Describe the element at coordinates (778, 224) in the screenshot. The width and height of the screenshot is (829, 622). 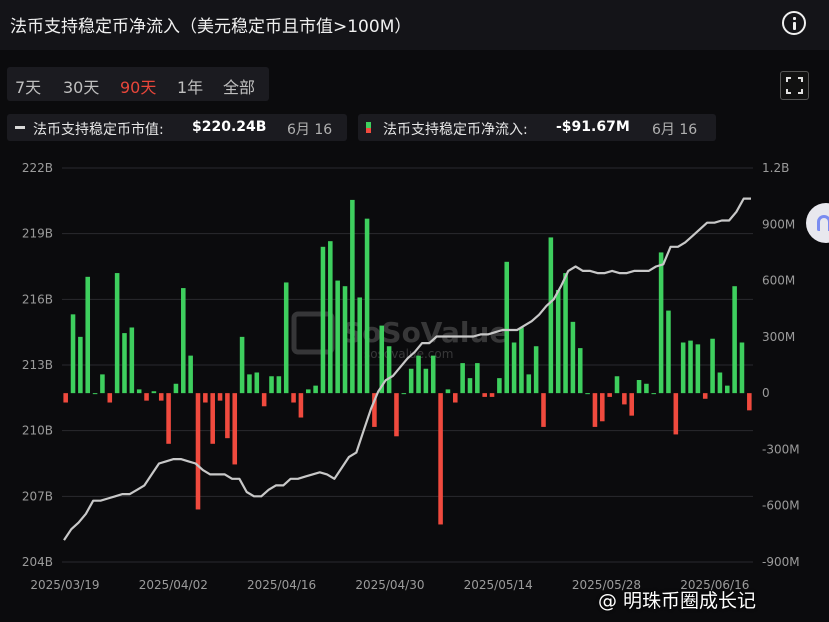
I see `right-tick-label: 900M` at that location.